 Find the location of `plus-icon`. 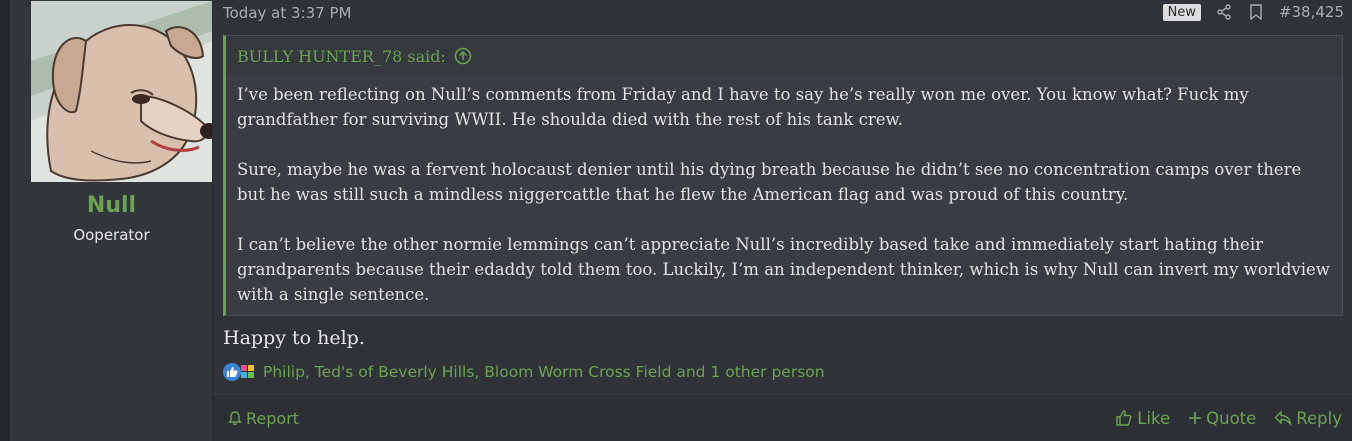

plus-icon is located at coordinates (1195, 418).